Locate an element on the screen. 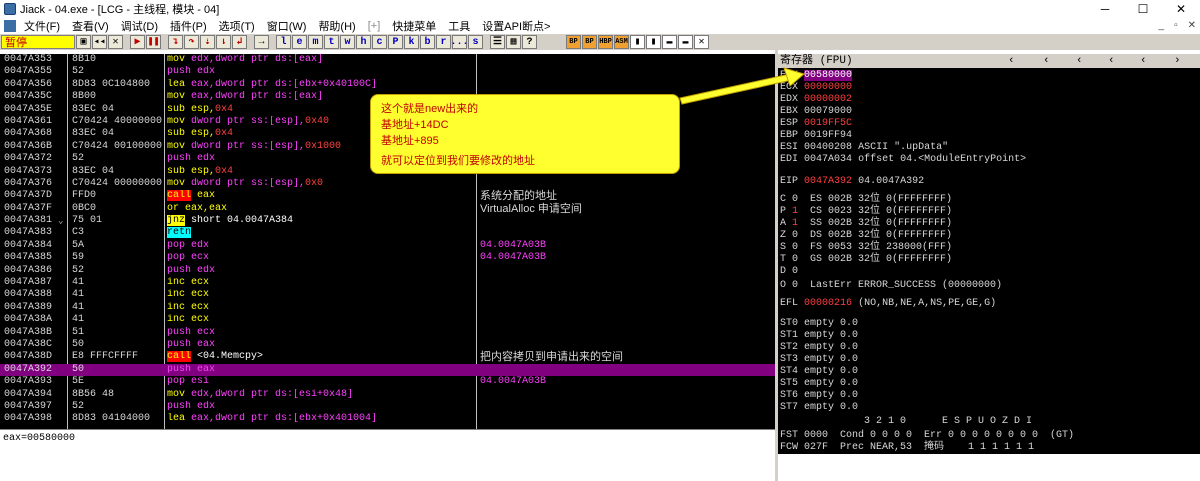 The width and height of the screenshot is (1200, 481). tb-p: P is located at coordinates (395, 42).